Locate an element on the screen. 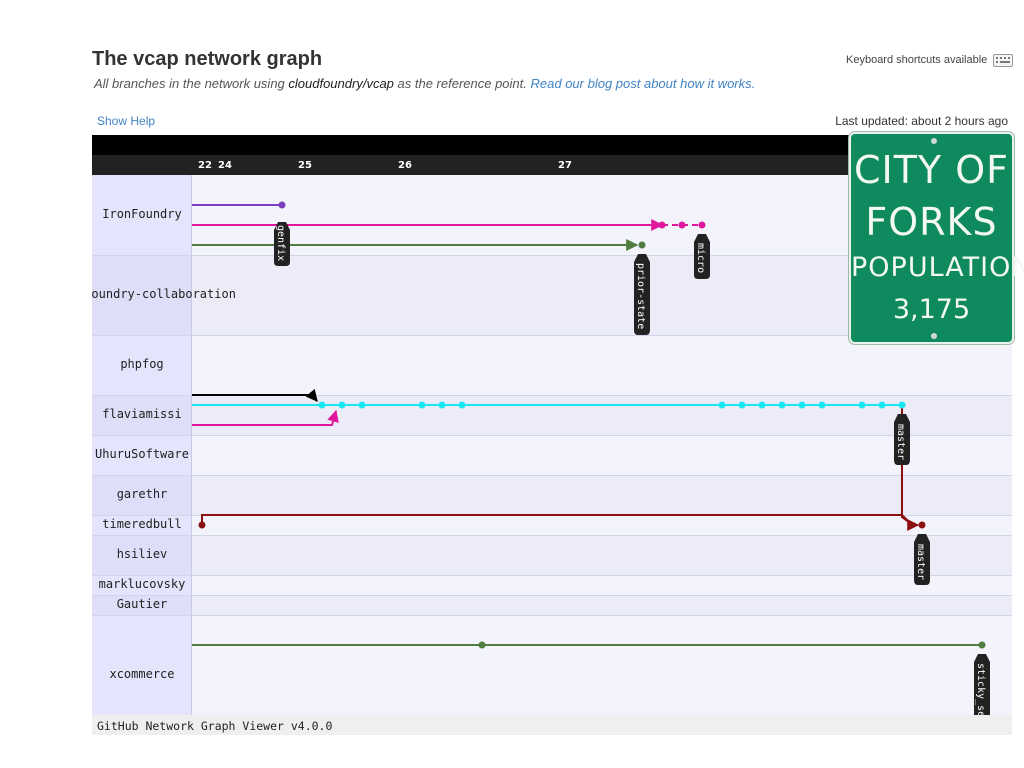 This screenshot has width=1024, height=768. branch-label: sticky_se is located at coordinates (980, 690).